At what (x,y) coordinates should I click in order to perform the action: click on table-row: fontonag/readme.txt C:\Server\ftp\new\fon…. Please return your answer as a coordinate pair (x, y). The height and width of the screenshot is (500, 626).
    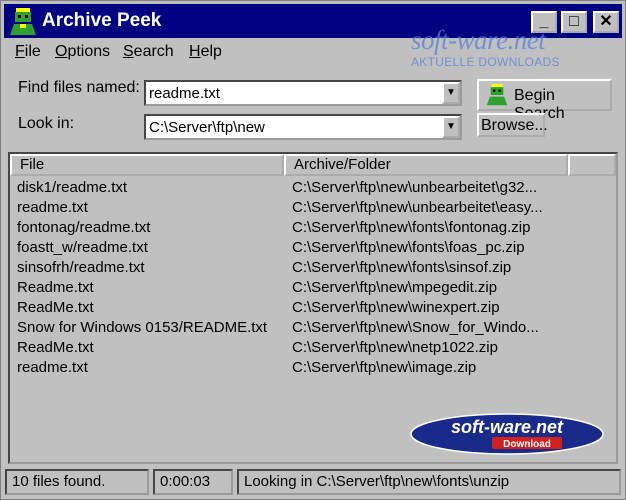
    Looking at the image, I should click on (313, 228).